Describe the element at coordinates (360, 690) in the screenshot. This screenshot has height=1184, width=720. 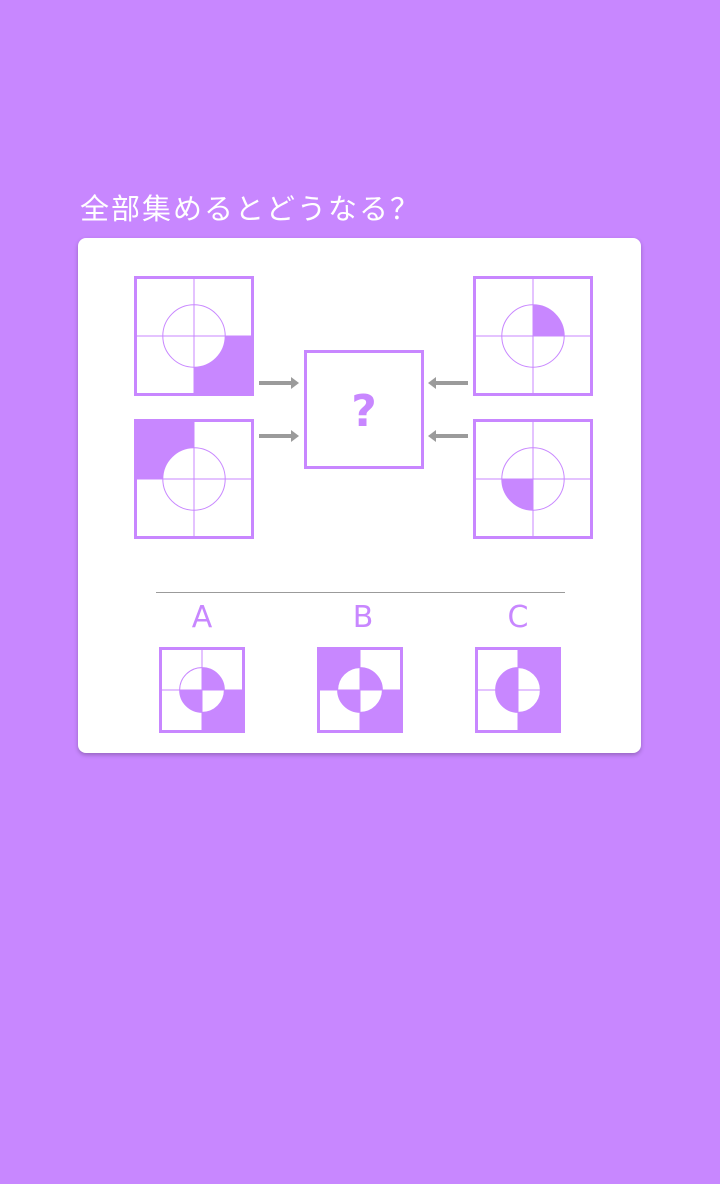
I see `option-b-tile` at that location.